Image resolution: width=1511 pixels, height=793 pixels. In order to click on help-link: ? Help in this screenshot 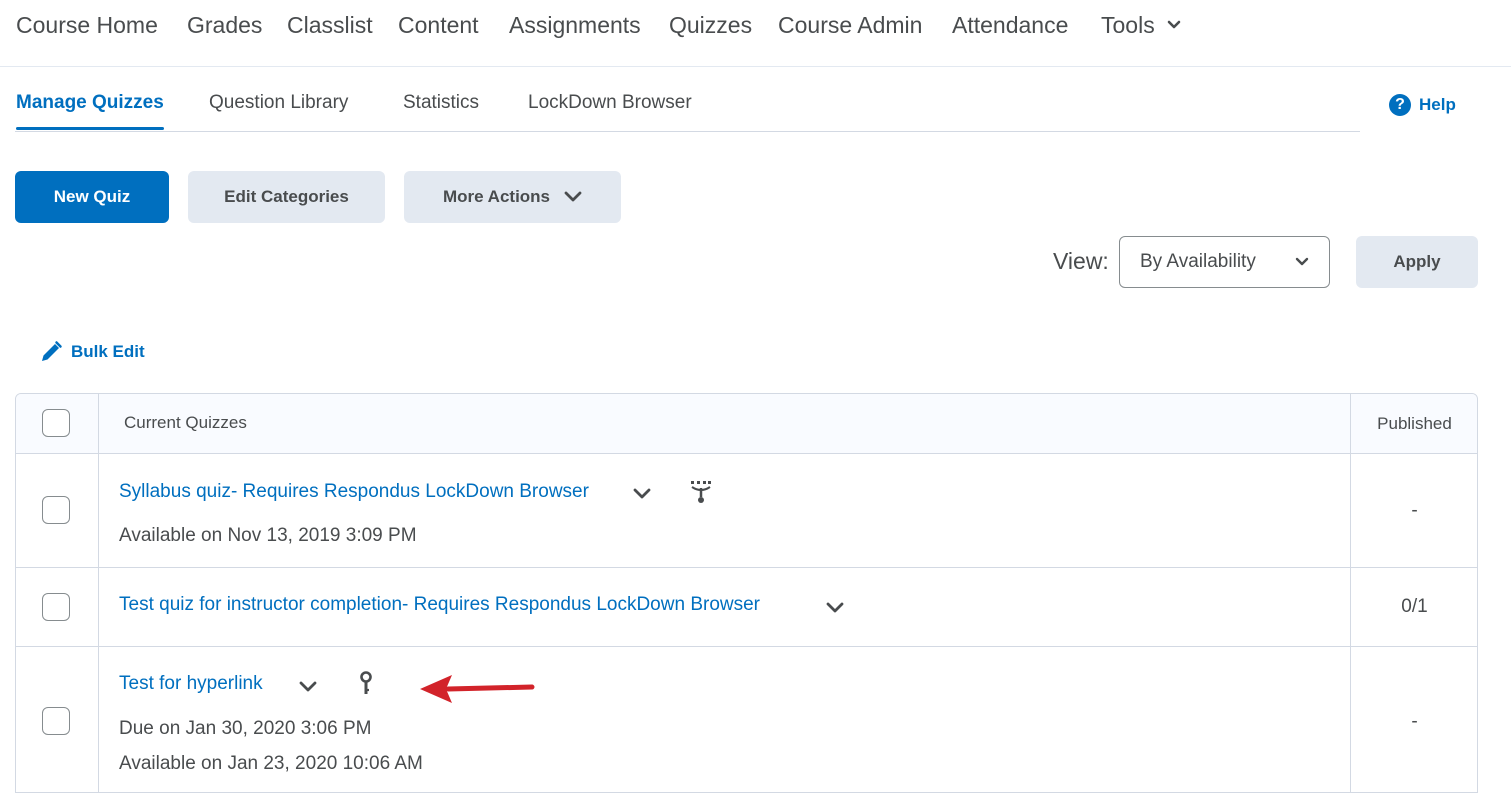, I will do `click(1422, 105)`.